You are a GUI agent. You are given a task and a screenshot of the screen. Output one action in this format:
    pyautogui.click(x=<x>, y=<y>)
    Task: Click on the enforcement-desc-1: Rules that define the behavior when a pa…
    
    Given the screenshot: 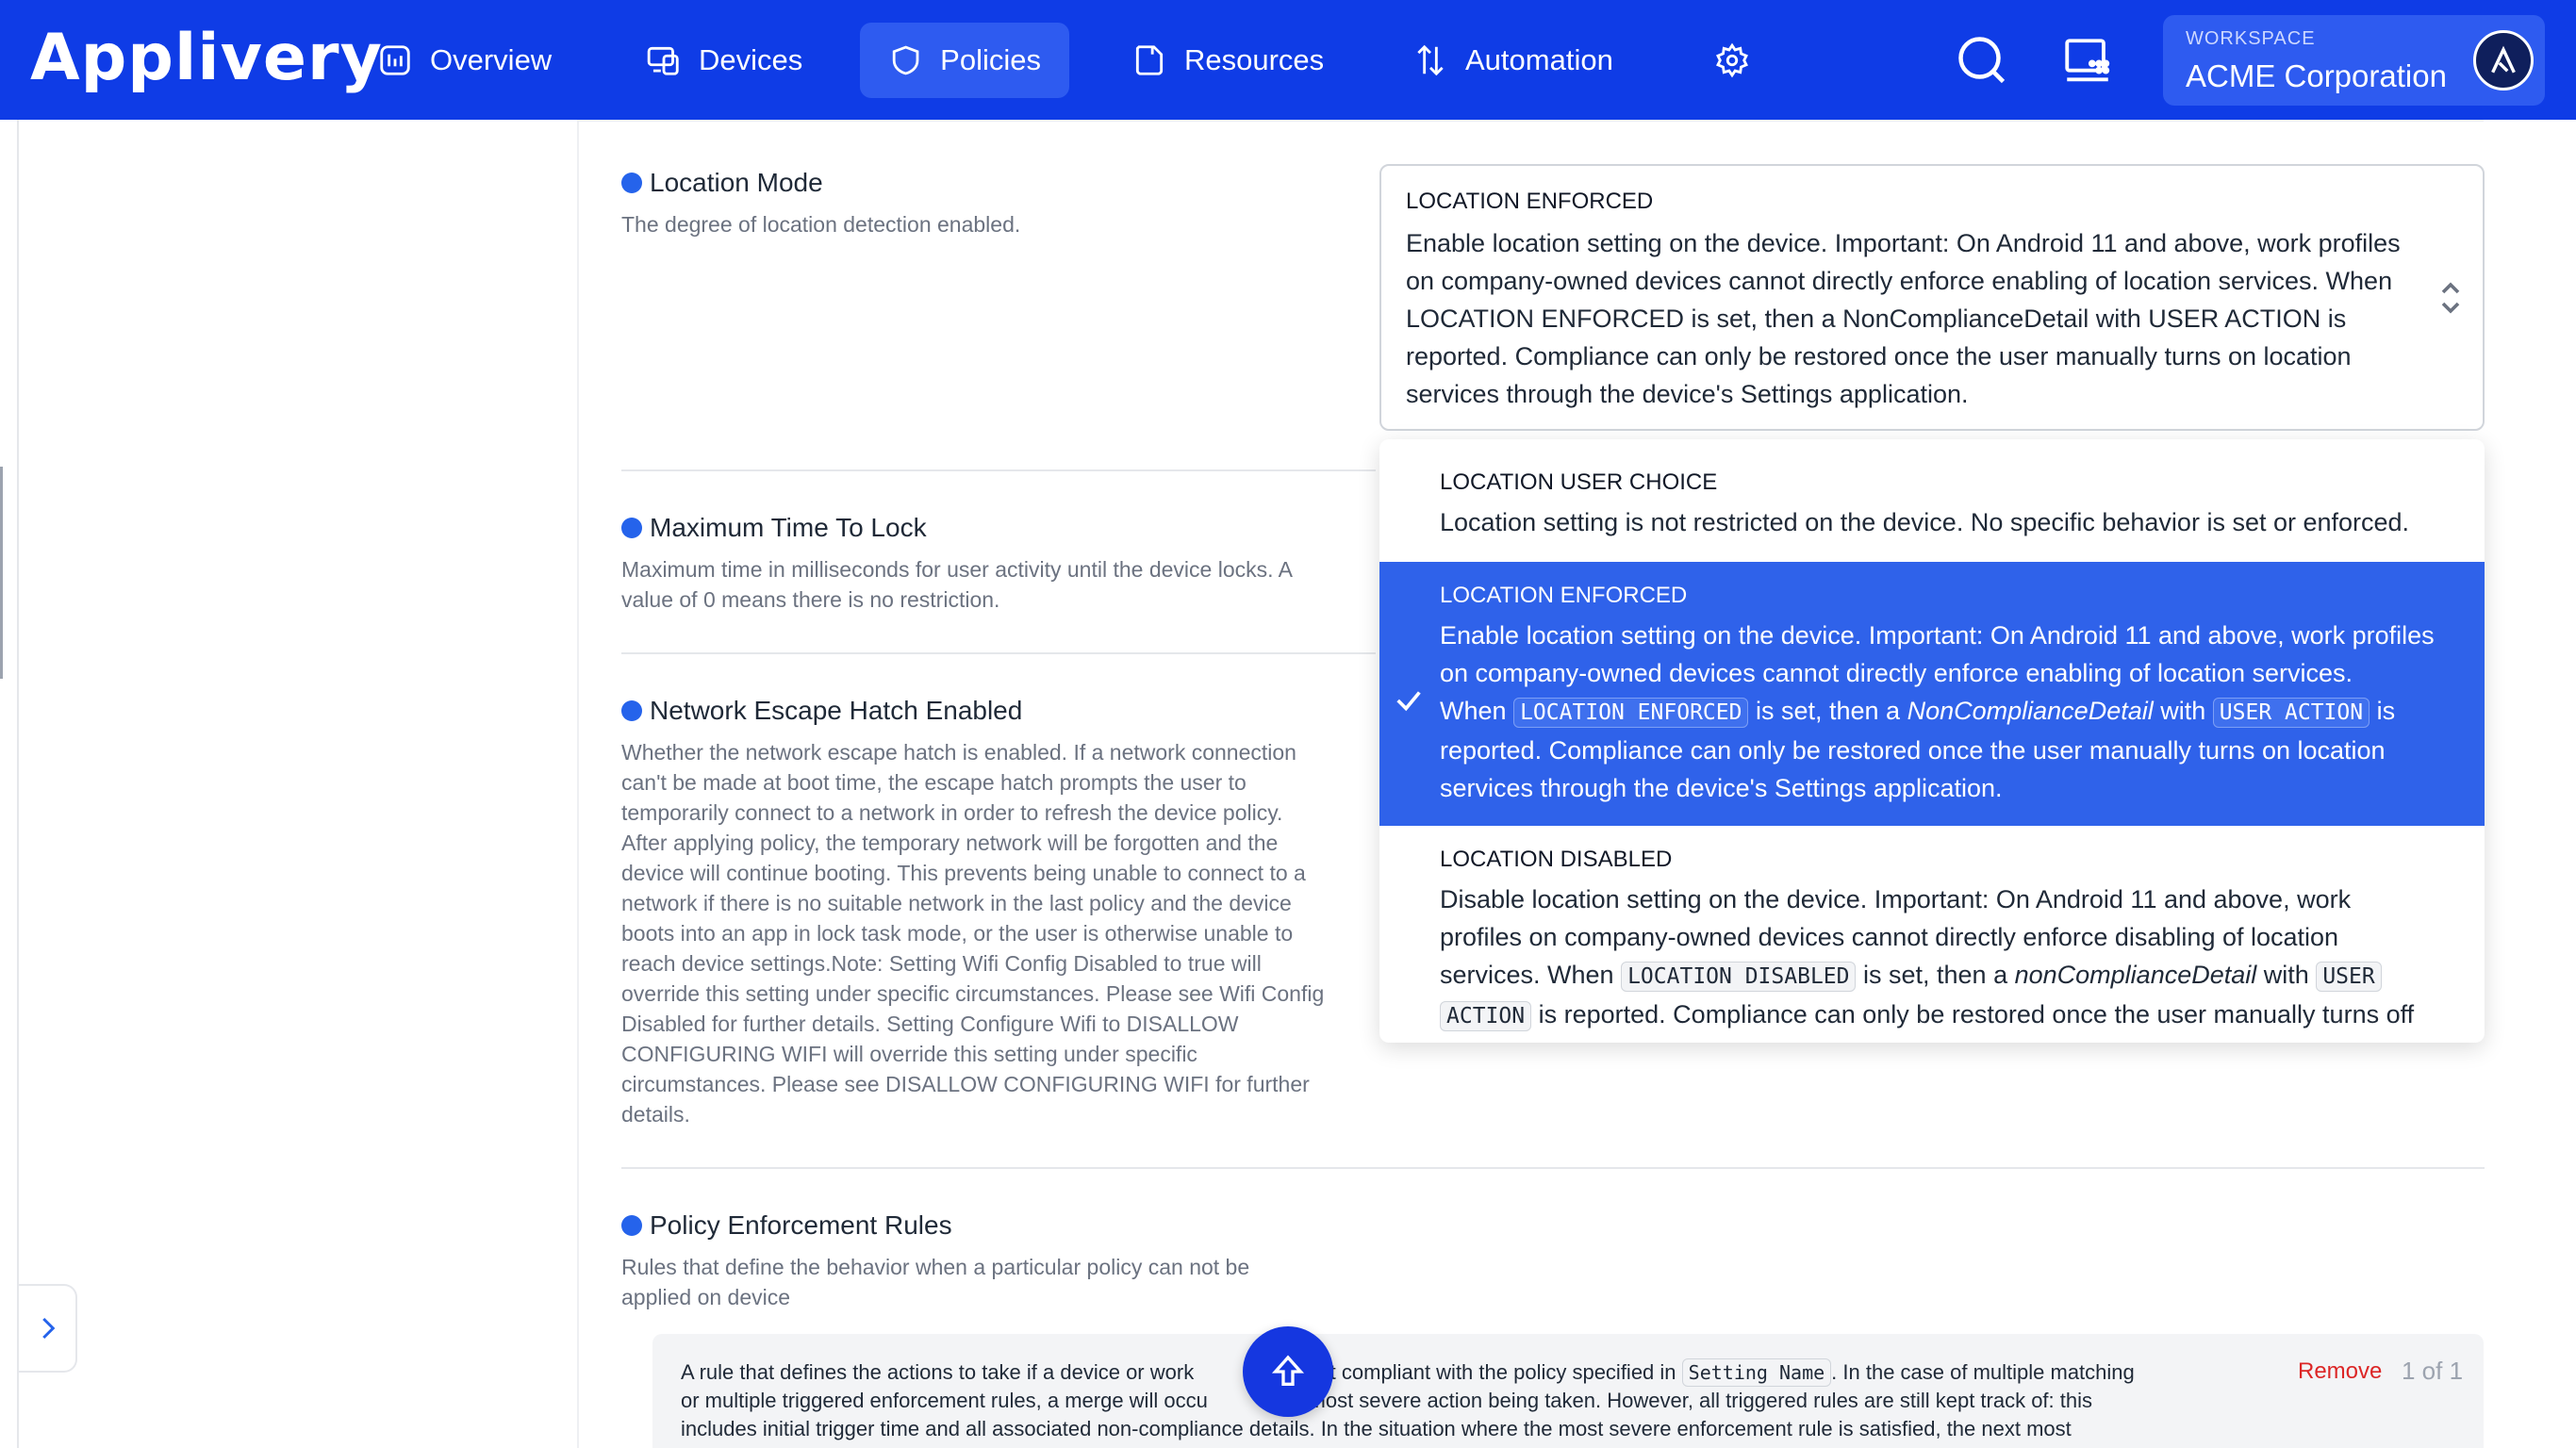 What is the action you would take?
    pyautogui.click(x=935, y=1267)
    